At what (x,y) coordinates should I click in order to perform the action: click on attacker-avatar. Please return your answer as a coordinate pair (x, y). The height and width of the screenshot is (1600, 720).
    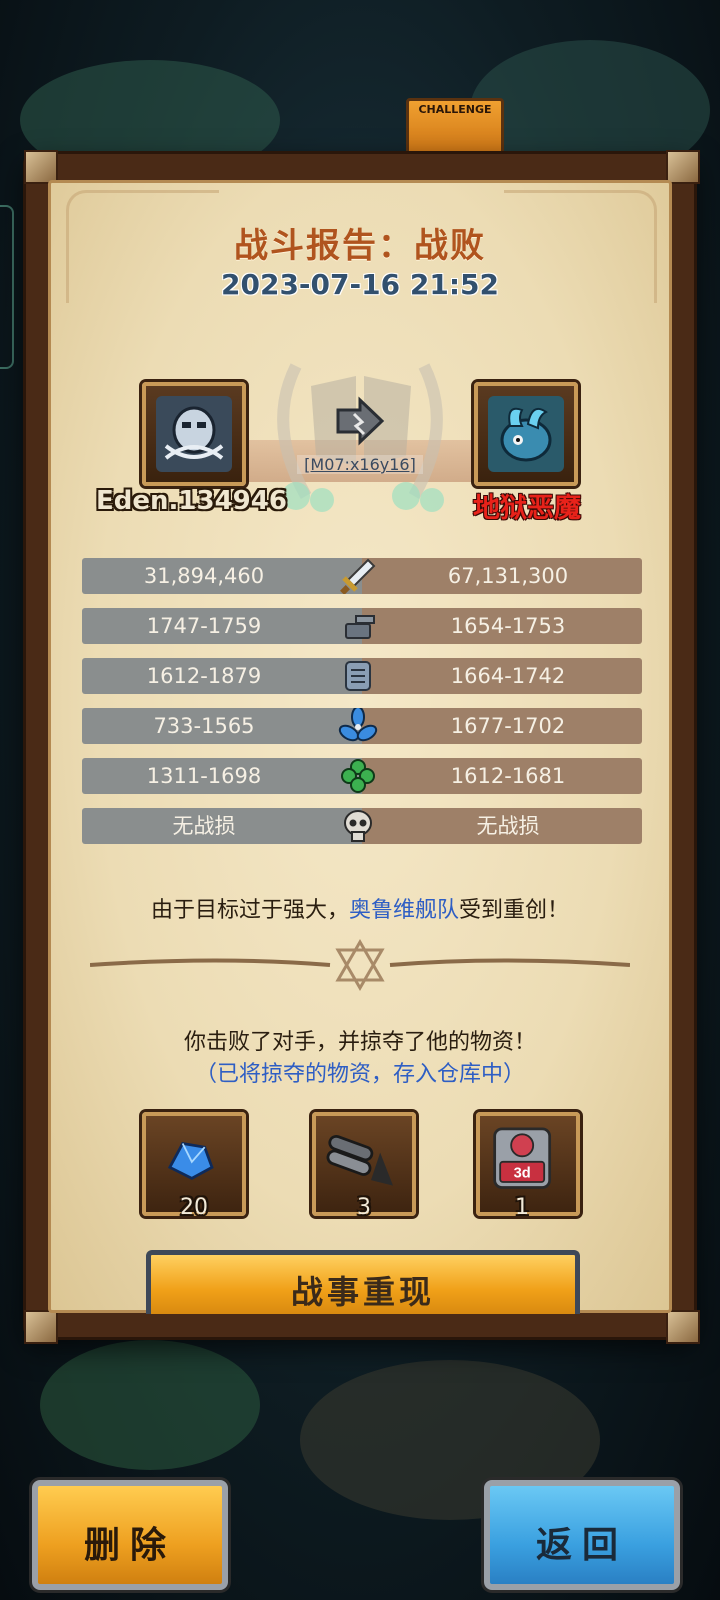
    Looking at the image, I should click on (194, 434).